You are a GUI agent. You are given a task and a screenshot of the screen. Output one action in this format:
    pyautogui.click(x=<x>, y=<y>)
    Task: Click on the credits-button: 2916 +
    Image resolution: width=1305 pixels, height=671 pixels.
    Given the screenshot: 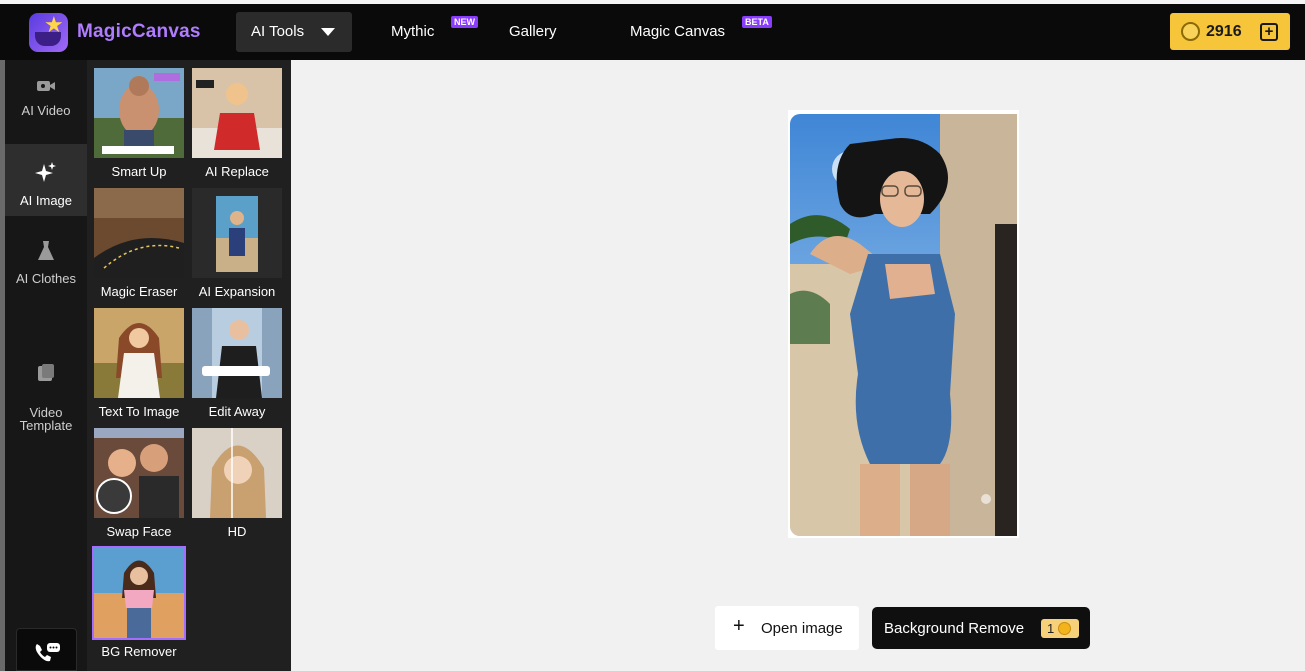 What is the action you would take?
    pyautogui.click(x=1230, y=31)
    